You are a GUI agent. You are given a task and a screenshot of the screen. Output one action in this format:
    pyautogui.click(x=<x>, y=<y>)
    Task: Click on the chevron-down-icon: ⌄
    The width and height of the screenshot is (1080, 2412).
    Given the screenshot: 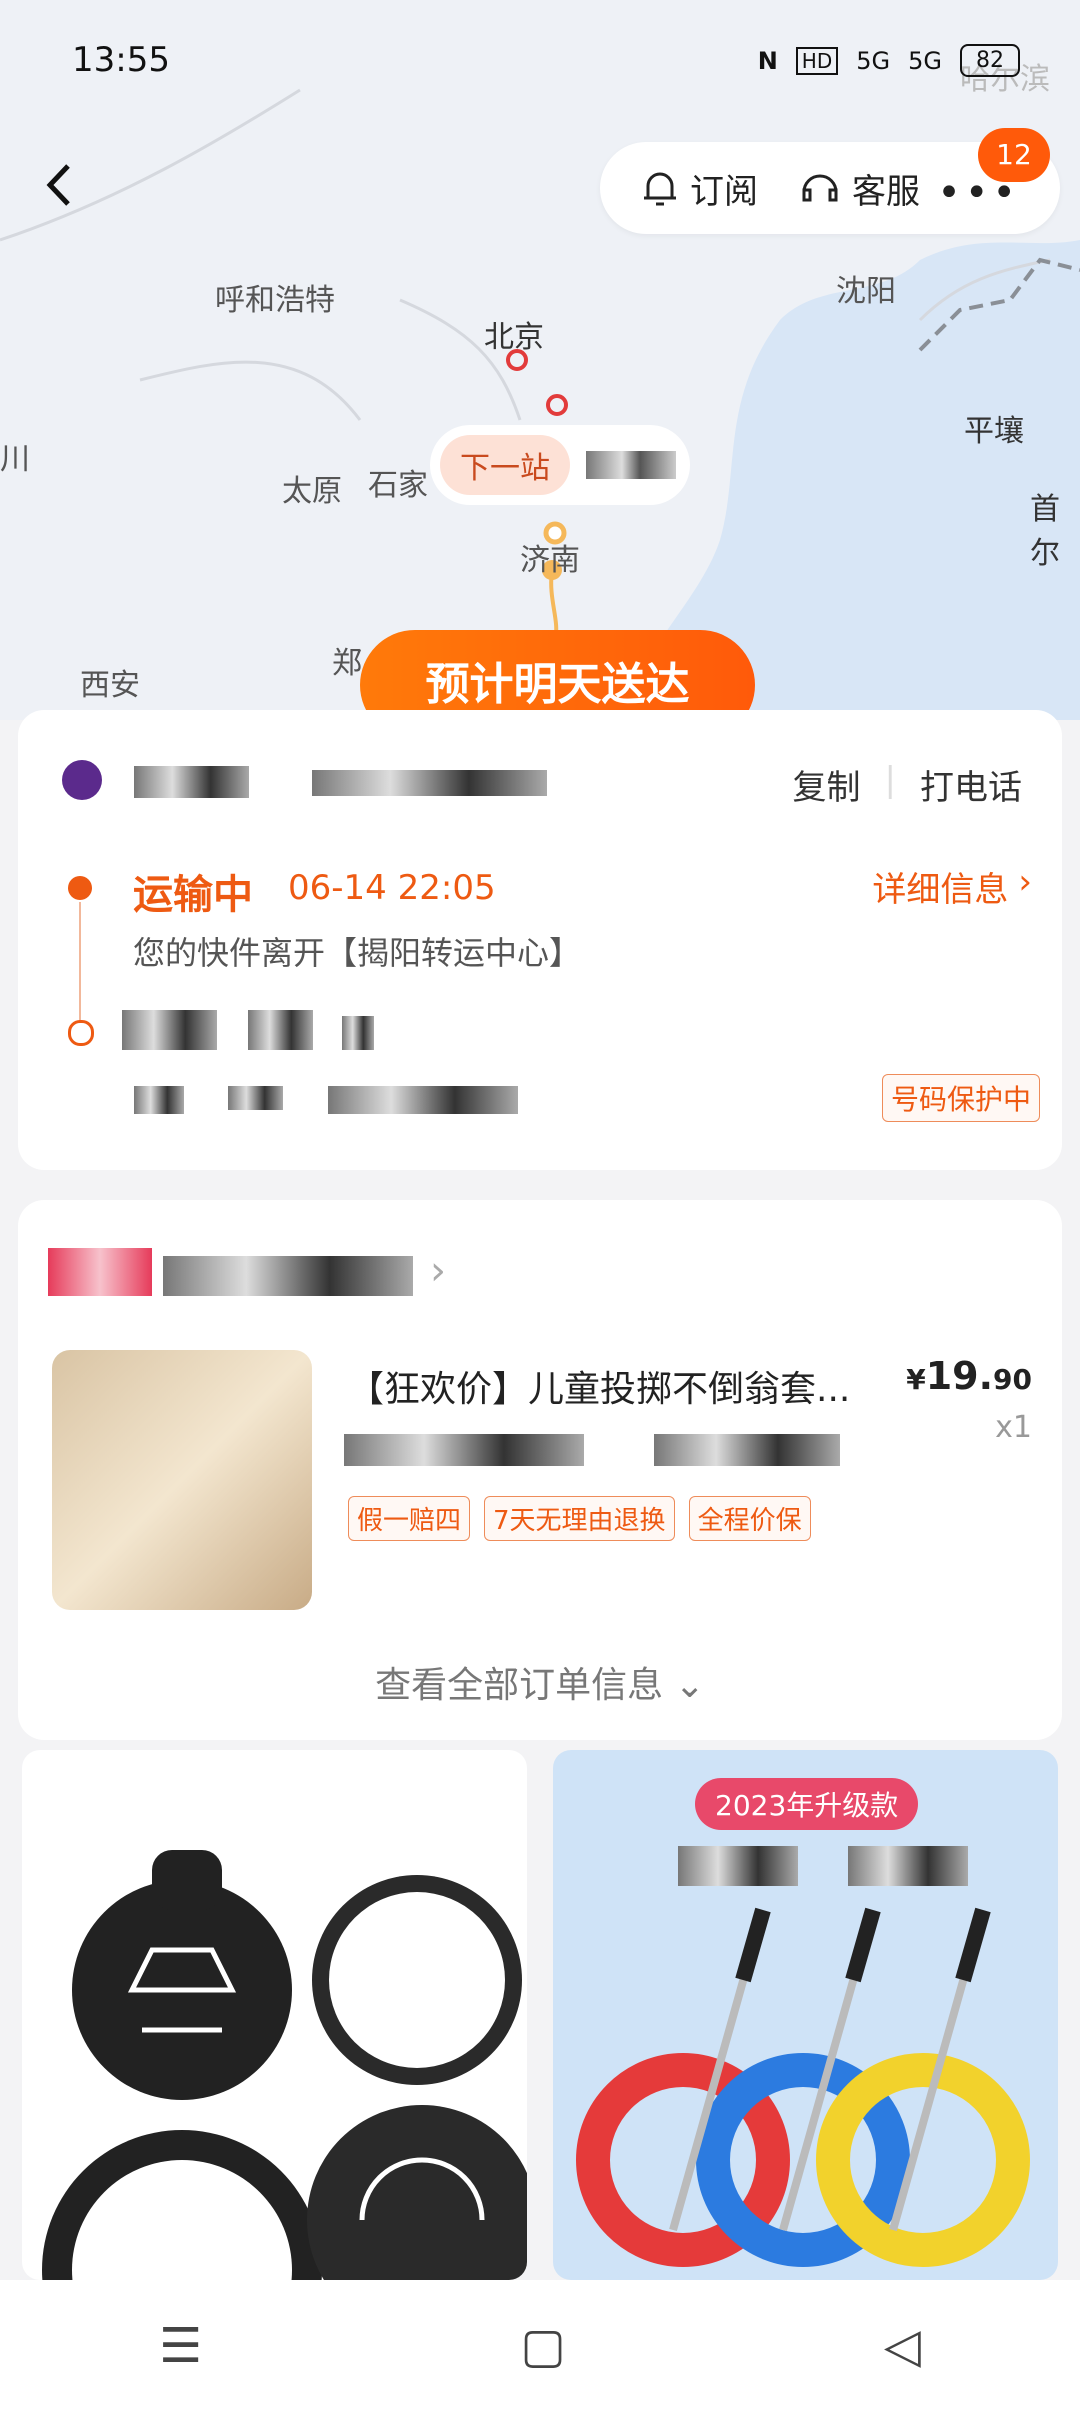 What is the action you would take?
    pyautogui.click(x=689, y=1685)
    